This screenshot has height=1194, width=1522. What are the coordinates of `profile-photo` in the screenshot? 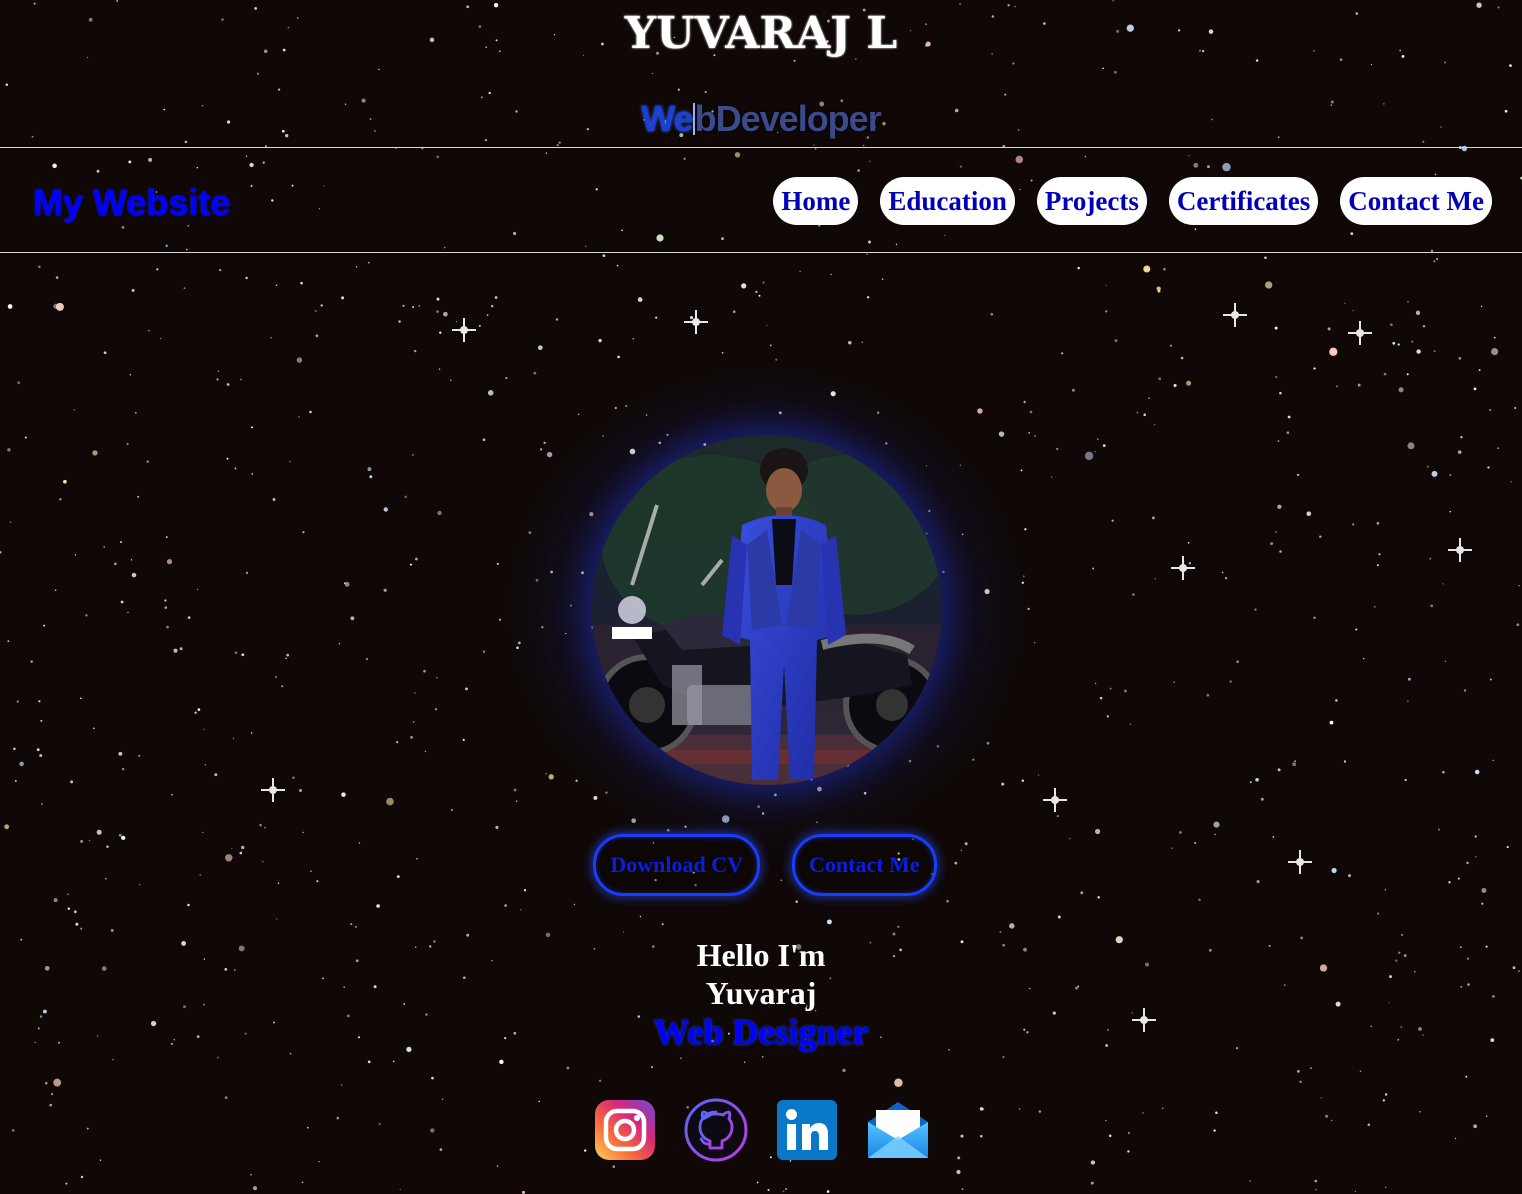 It's located at (767, 610).